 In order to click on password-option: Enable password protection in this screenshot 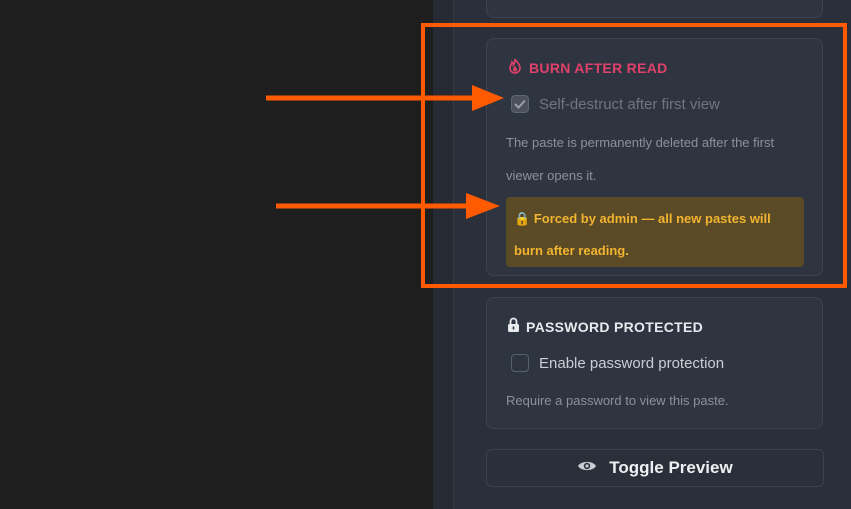, I will do `click(617, 363)`.